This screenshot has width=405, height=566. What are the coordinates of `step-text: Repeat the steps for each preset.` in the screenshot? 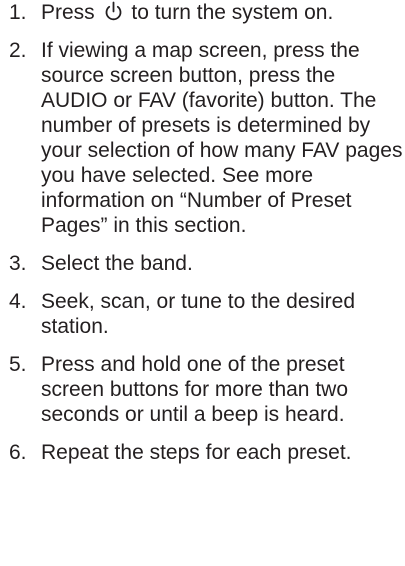 It's located at (196, 452).